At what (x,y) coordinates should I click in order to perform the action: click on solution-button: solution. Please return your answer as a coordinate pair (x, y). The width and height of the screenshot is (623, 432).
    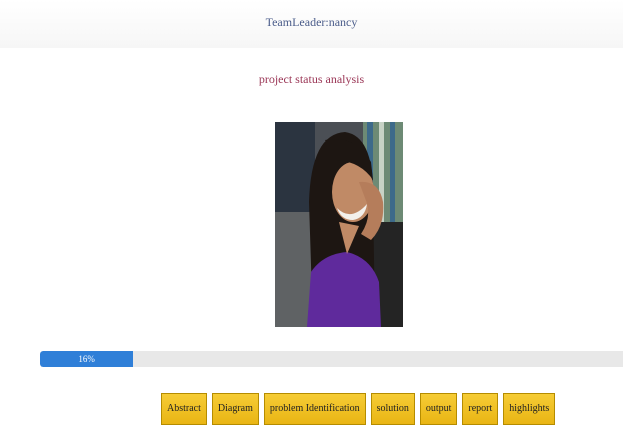
    Looking at the image, I should click on (392, 409).